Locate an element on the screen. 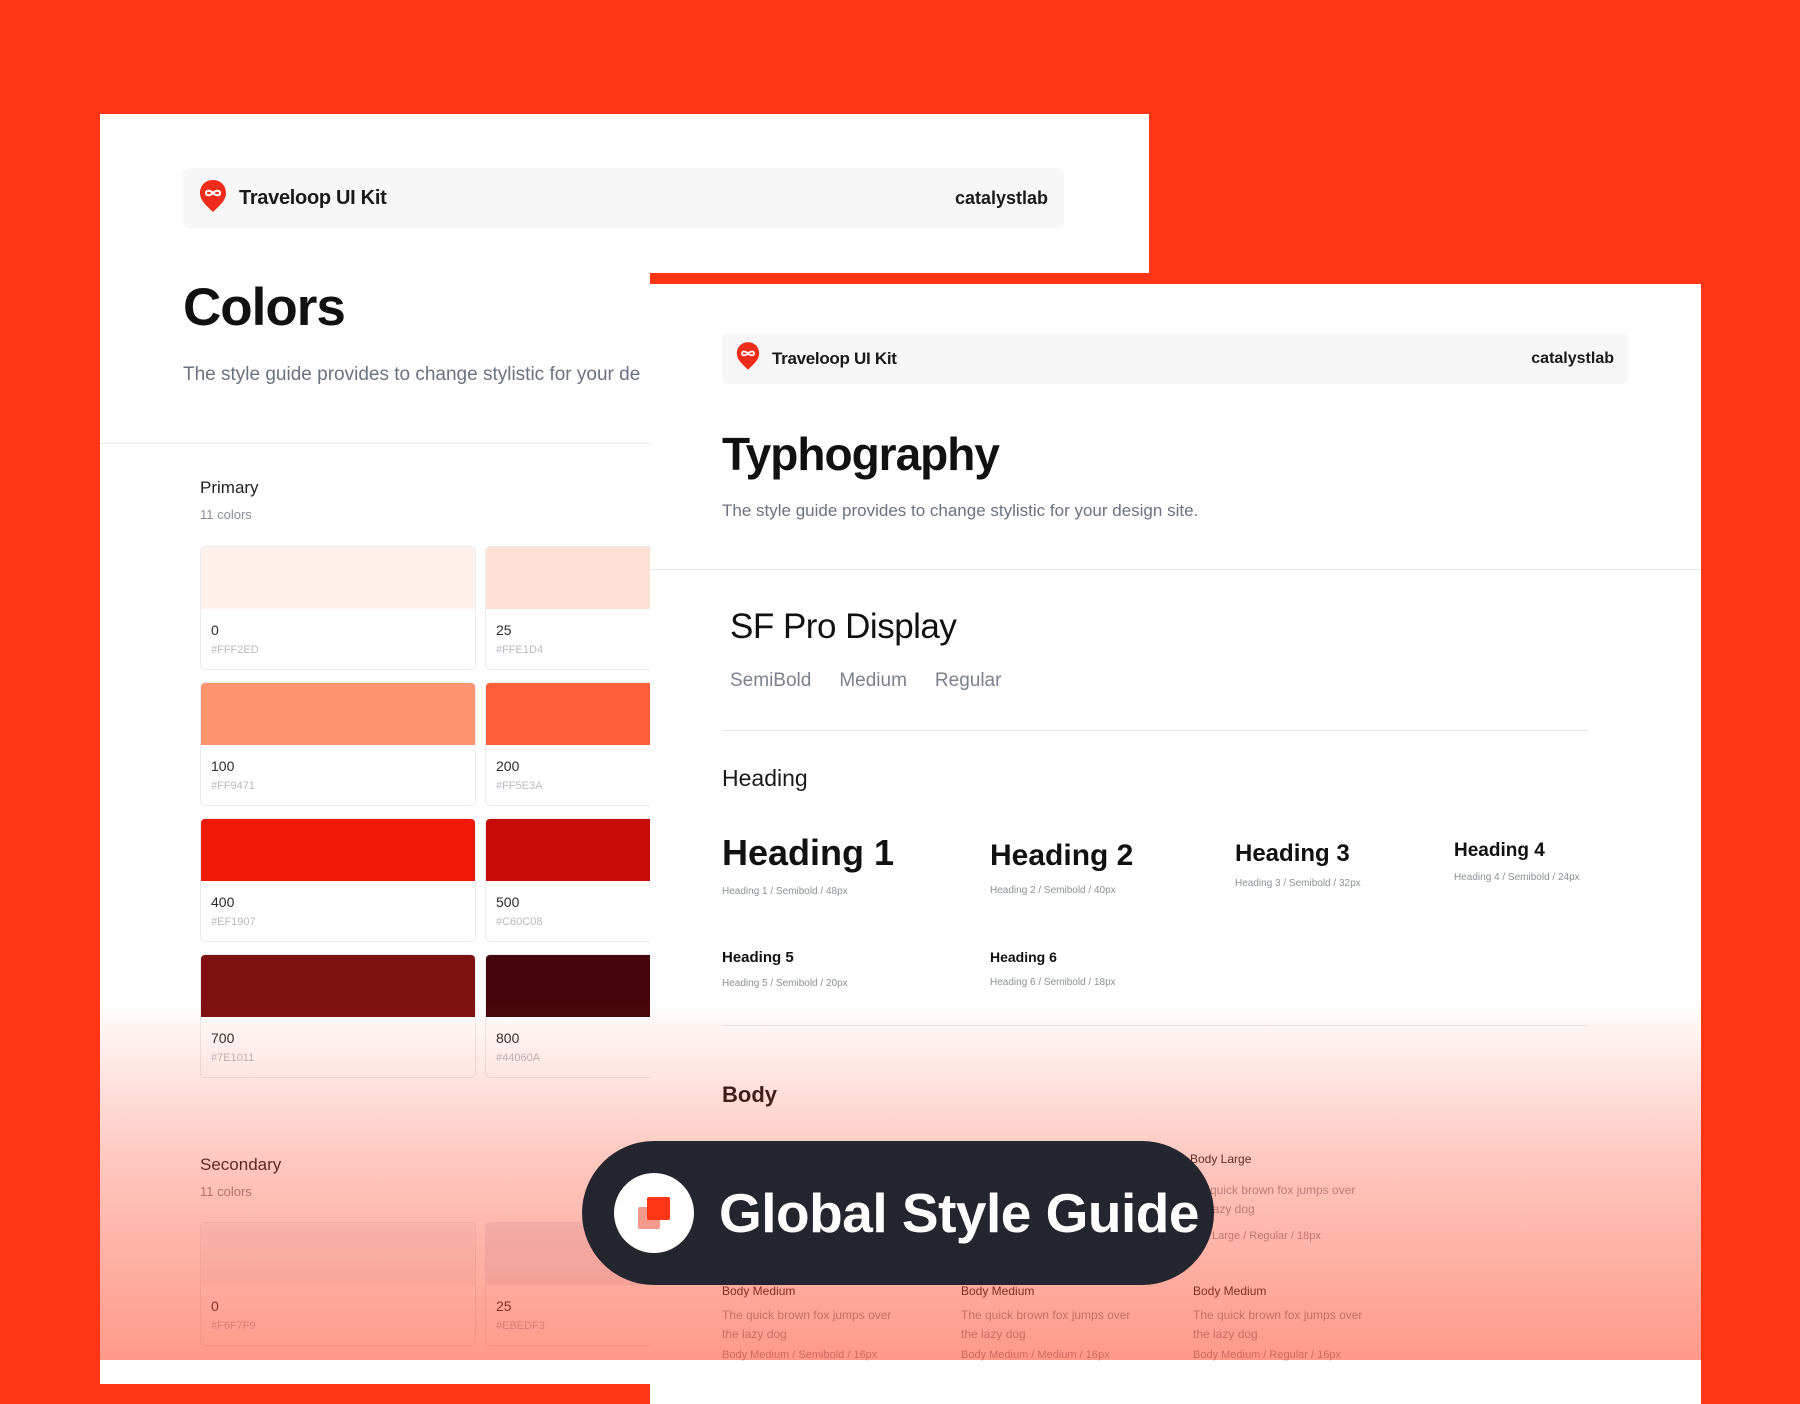 This screenshot has height=1404, width=1800. heading-1-sample: Heading 1 is located at coordinates (808, 852).